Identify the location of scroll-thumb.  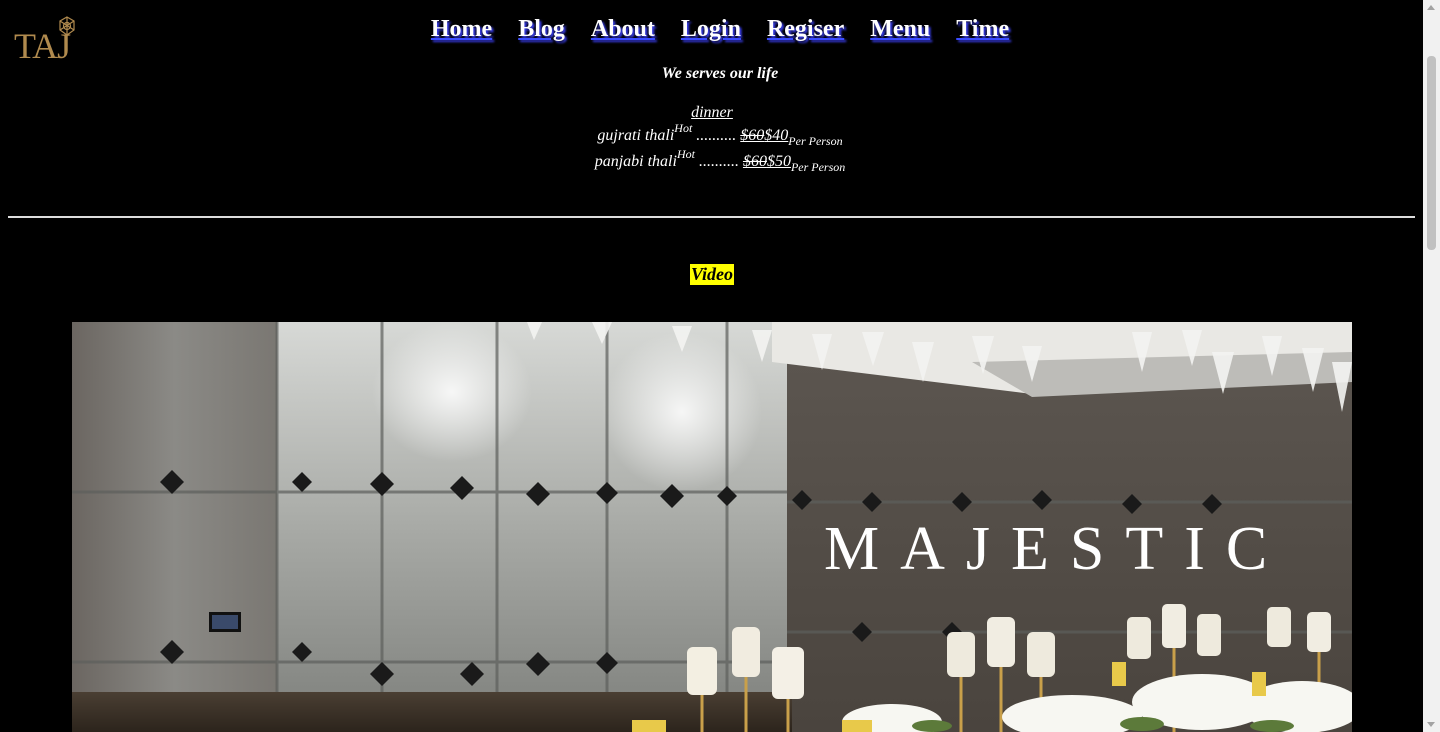
(1431, 153).